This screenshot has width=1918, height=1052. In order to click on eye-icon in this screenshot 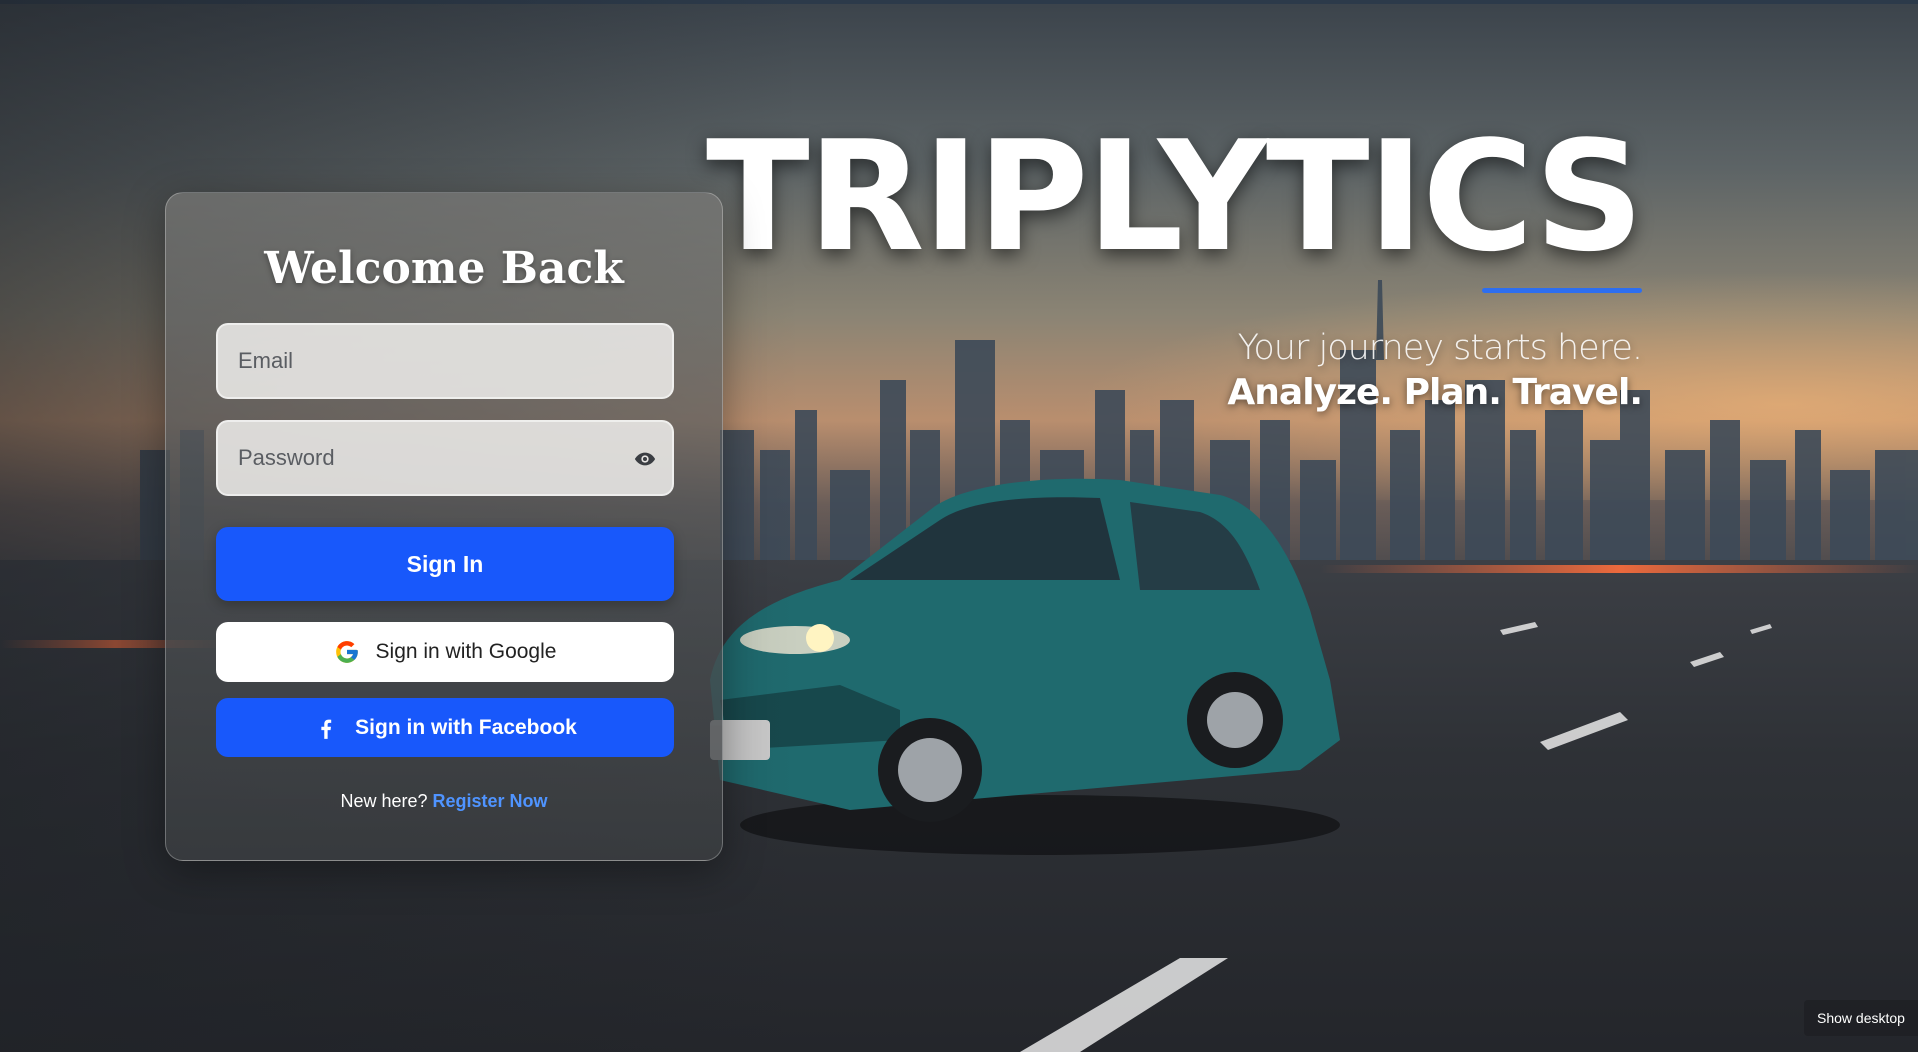, I will do `click(645, 459)`.